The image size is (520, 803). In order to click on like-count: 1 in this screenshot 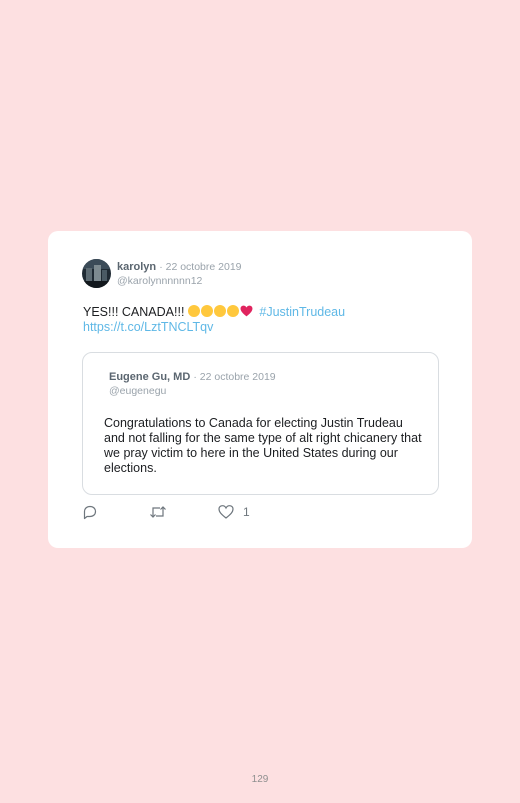, I will do `click(246, 512)`.